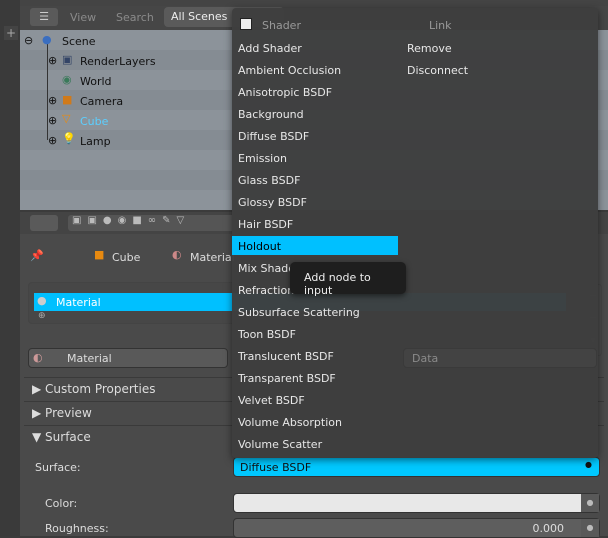 The width and height of the screenshot is (608, 538). I want to click on surface-shader-select: Diffuse BSDF ●, so click(416, 467).